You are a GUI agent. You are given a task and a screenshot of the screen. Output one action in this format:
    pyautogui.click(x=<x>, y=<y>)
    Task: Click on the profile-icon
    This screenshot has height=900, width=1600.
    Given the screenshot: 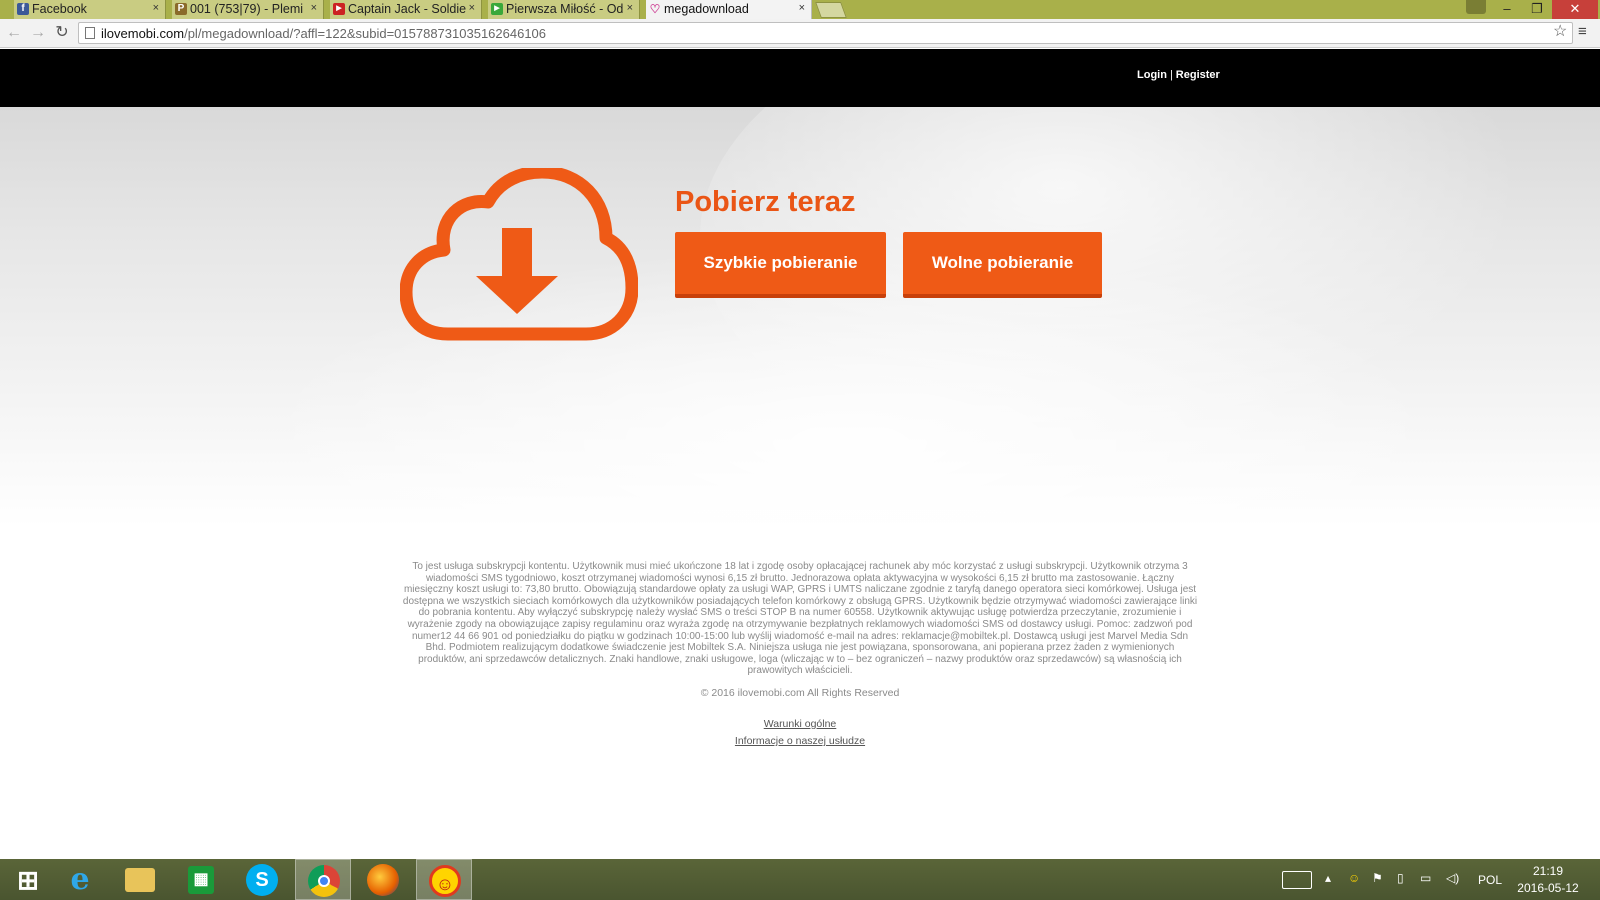 What is the action you would take?
    pyautogui.click(x=1476, y=7)
    